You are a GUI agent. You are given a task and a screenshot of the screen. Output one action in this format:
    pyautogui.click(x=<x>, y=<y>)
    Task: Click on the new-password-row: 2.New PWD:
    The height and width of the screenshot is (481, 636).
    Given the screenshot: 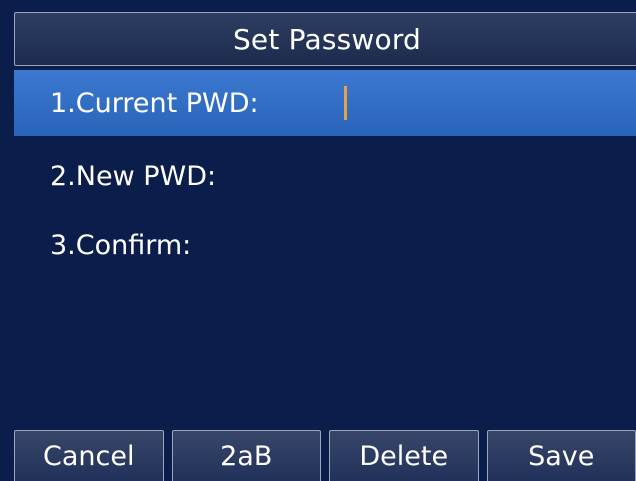 What is the action you would take?
    pyautogui.click(x=325, y=176)
    